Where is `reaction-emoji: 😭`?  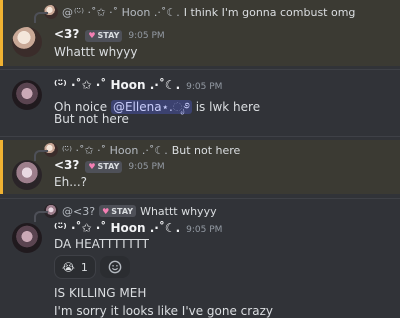 reaction-emoji: 😭 is located at coordinates (68, 267).